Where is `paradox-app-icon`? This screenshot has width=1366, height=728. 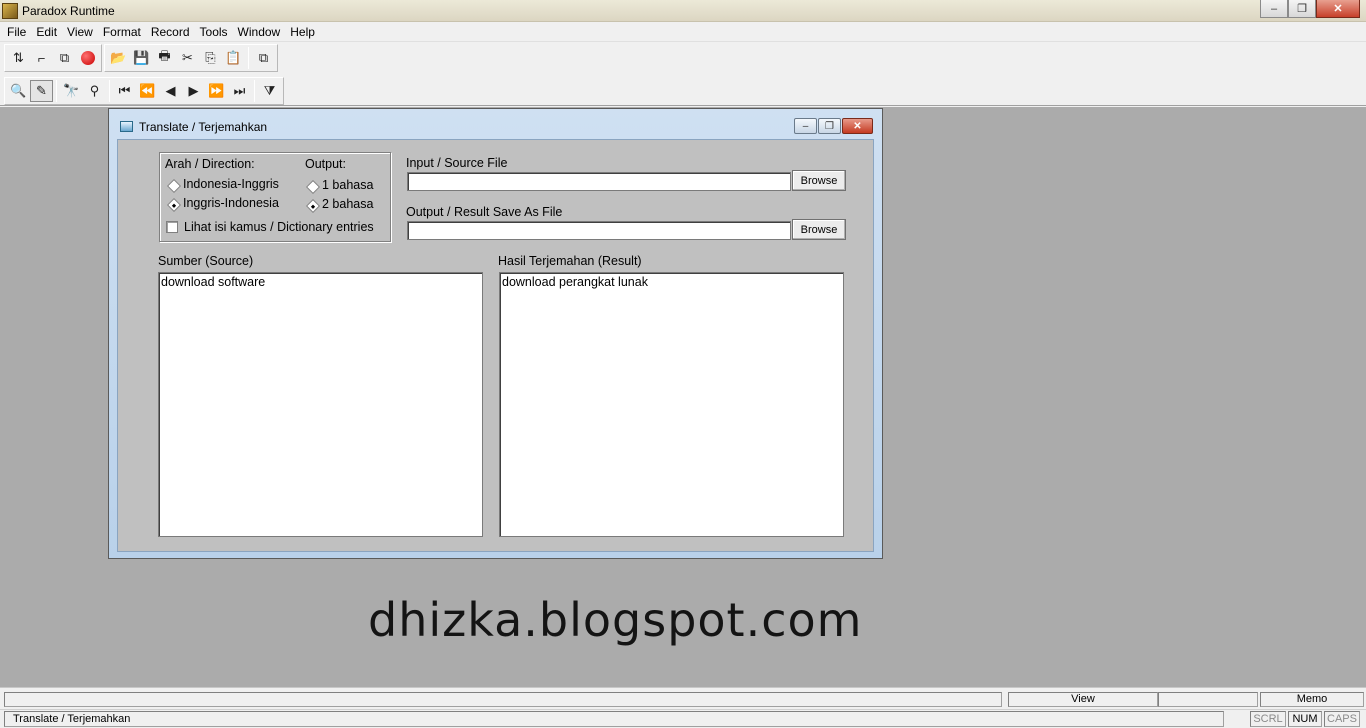 paradox-app-icon is located at coordinates (10, 11).